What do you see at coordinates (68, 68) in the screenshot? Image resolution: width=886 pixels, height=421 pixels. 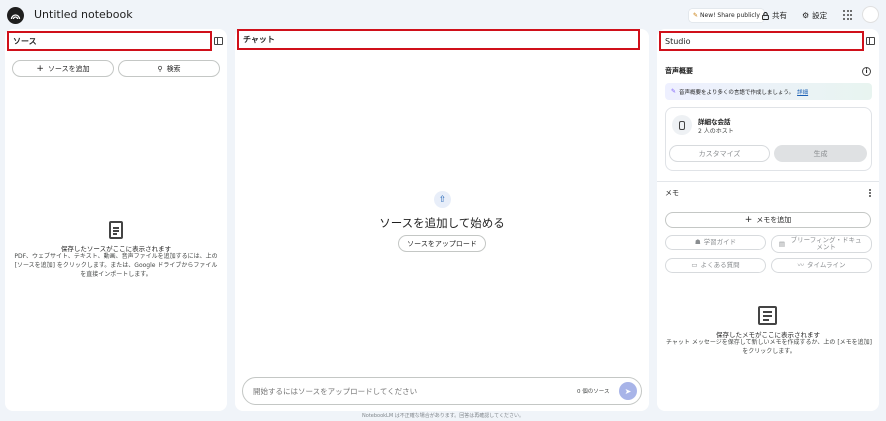 I see `add-source-label: ソースを追加` at bounding box center [68, 68].